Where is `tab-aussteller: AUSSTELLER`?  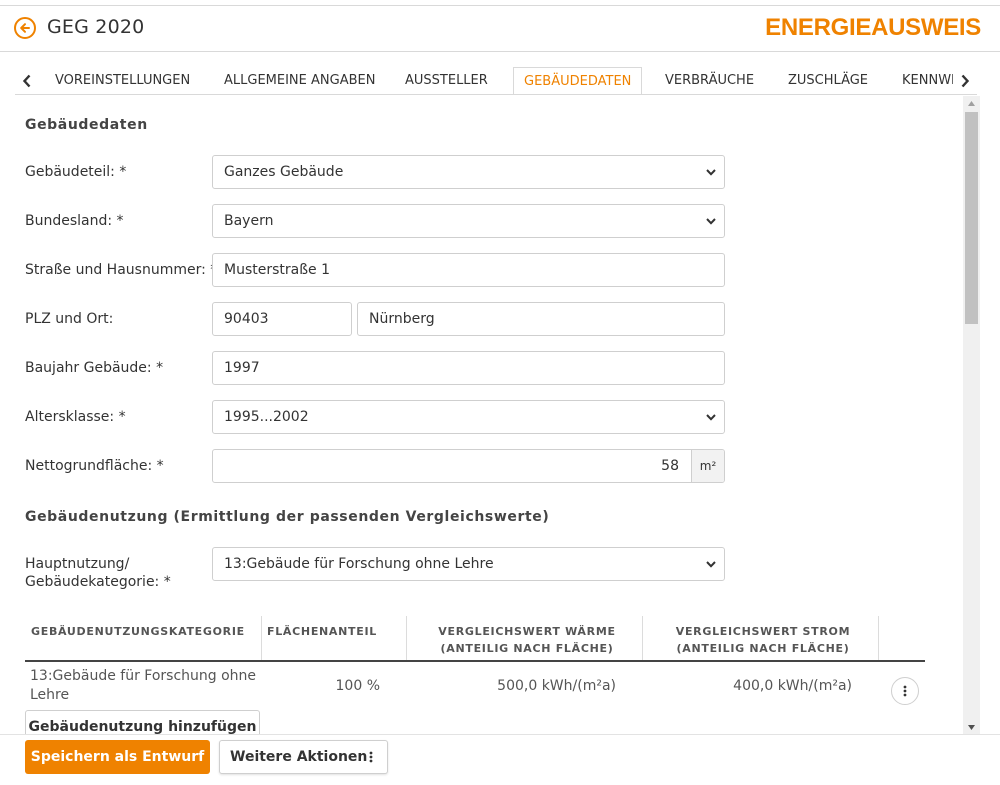
tab-aussteller: AUSSTELLER is located at coordinates (446, 80).